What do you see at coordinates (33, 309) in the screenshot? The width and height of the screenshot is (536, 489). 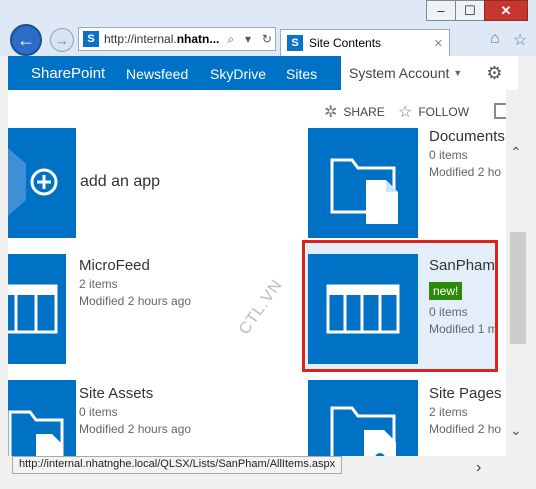 I see `list-icon` at bounding box center [33, 309].